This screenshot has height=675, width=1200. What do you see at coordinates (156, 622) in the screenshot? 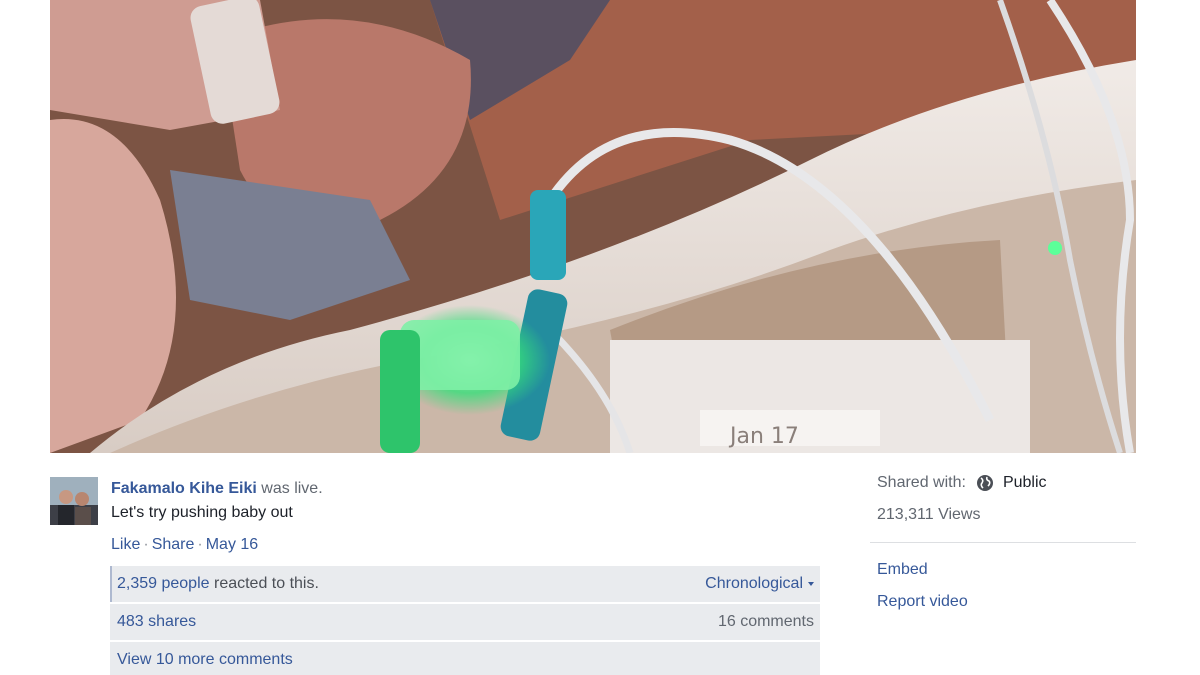
I see `shares-count-link: 483 shares` at bounding box center [156, 622].